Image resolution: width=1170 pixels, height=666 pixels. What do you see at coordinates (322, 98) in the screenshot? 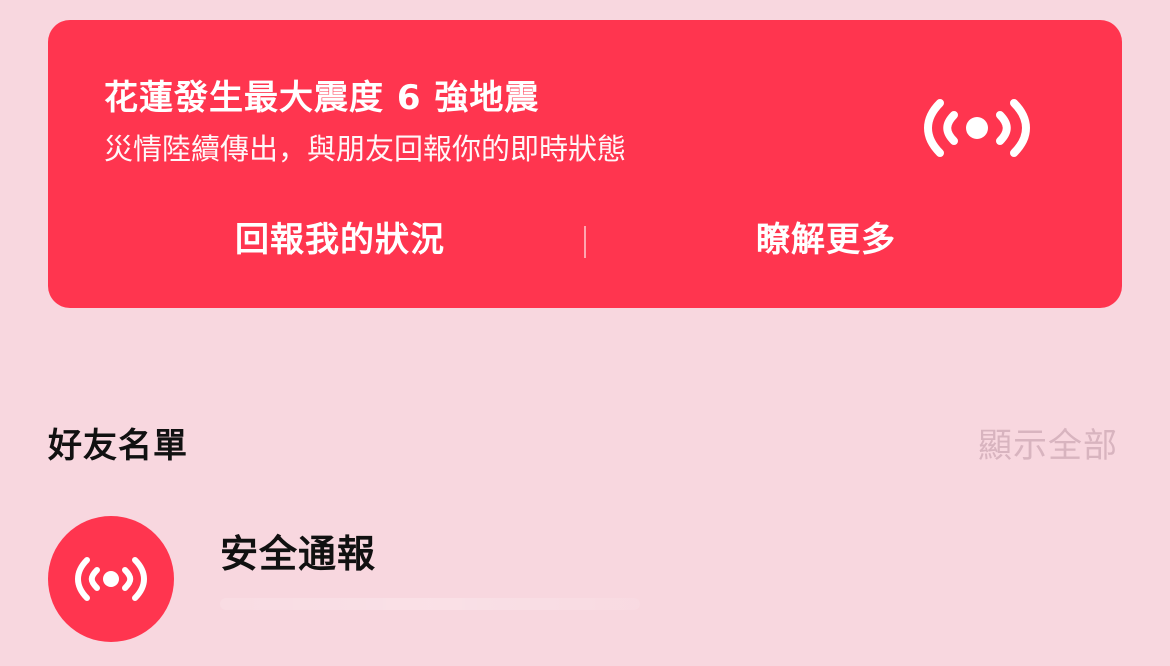
I see `alert-title: 花蓮發生最大震度 6 強地震` at bounding box center [322, 98].